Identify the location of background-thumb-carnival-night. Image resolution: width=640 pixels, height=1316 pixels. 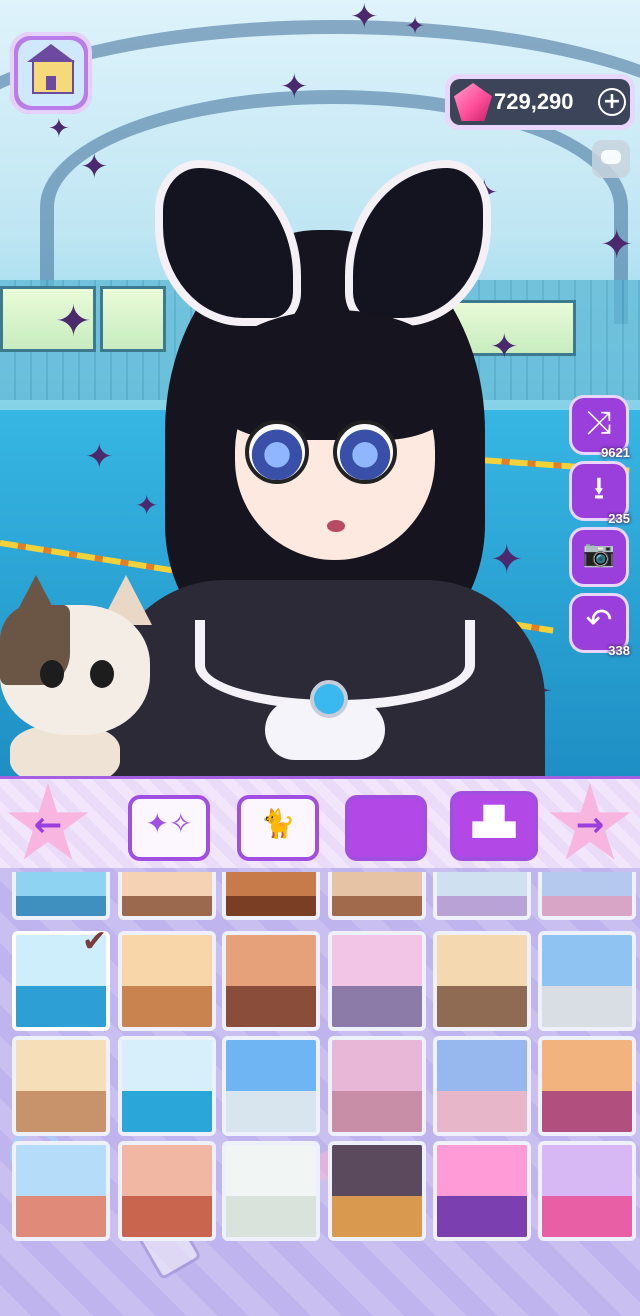
(587, 1086).